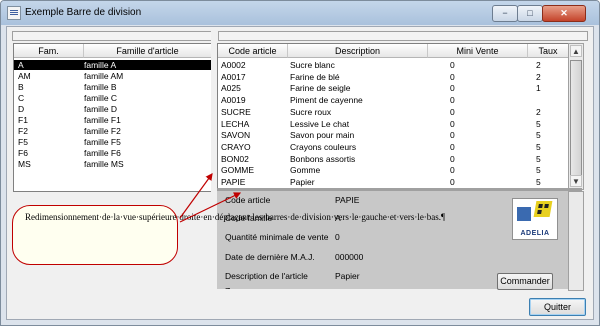  What do you see at coordinates (104, 164) in the screenshot?
I see `family-name-cell: famille MS` at bounding box center [104, 164].